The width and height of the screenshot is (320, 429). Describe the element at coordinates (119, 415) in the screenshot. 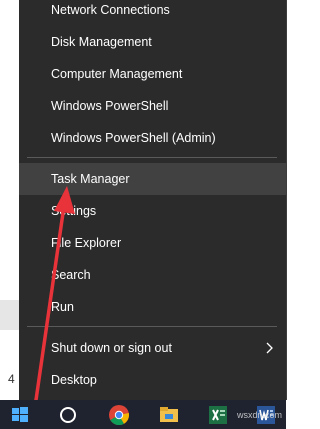

I see `chrome-icon` at that location.